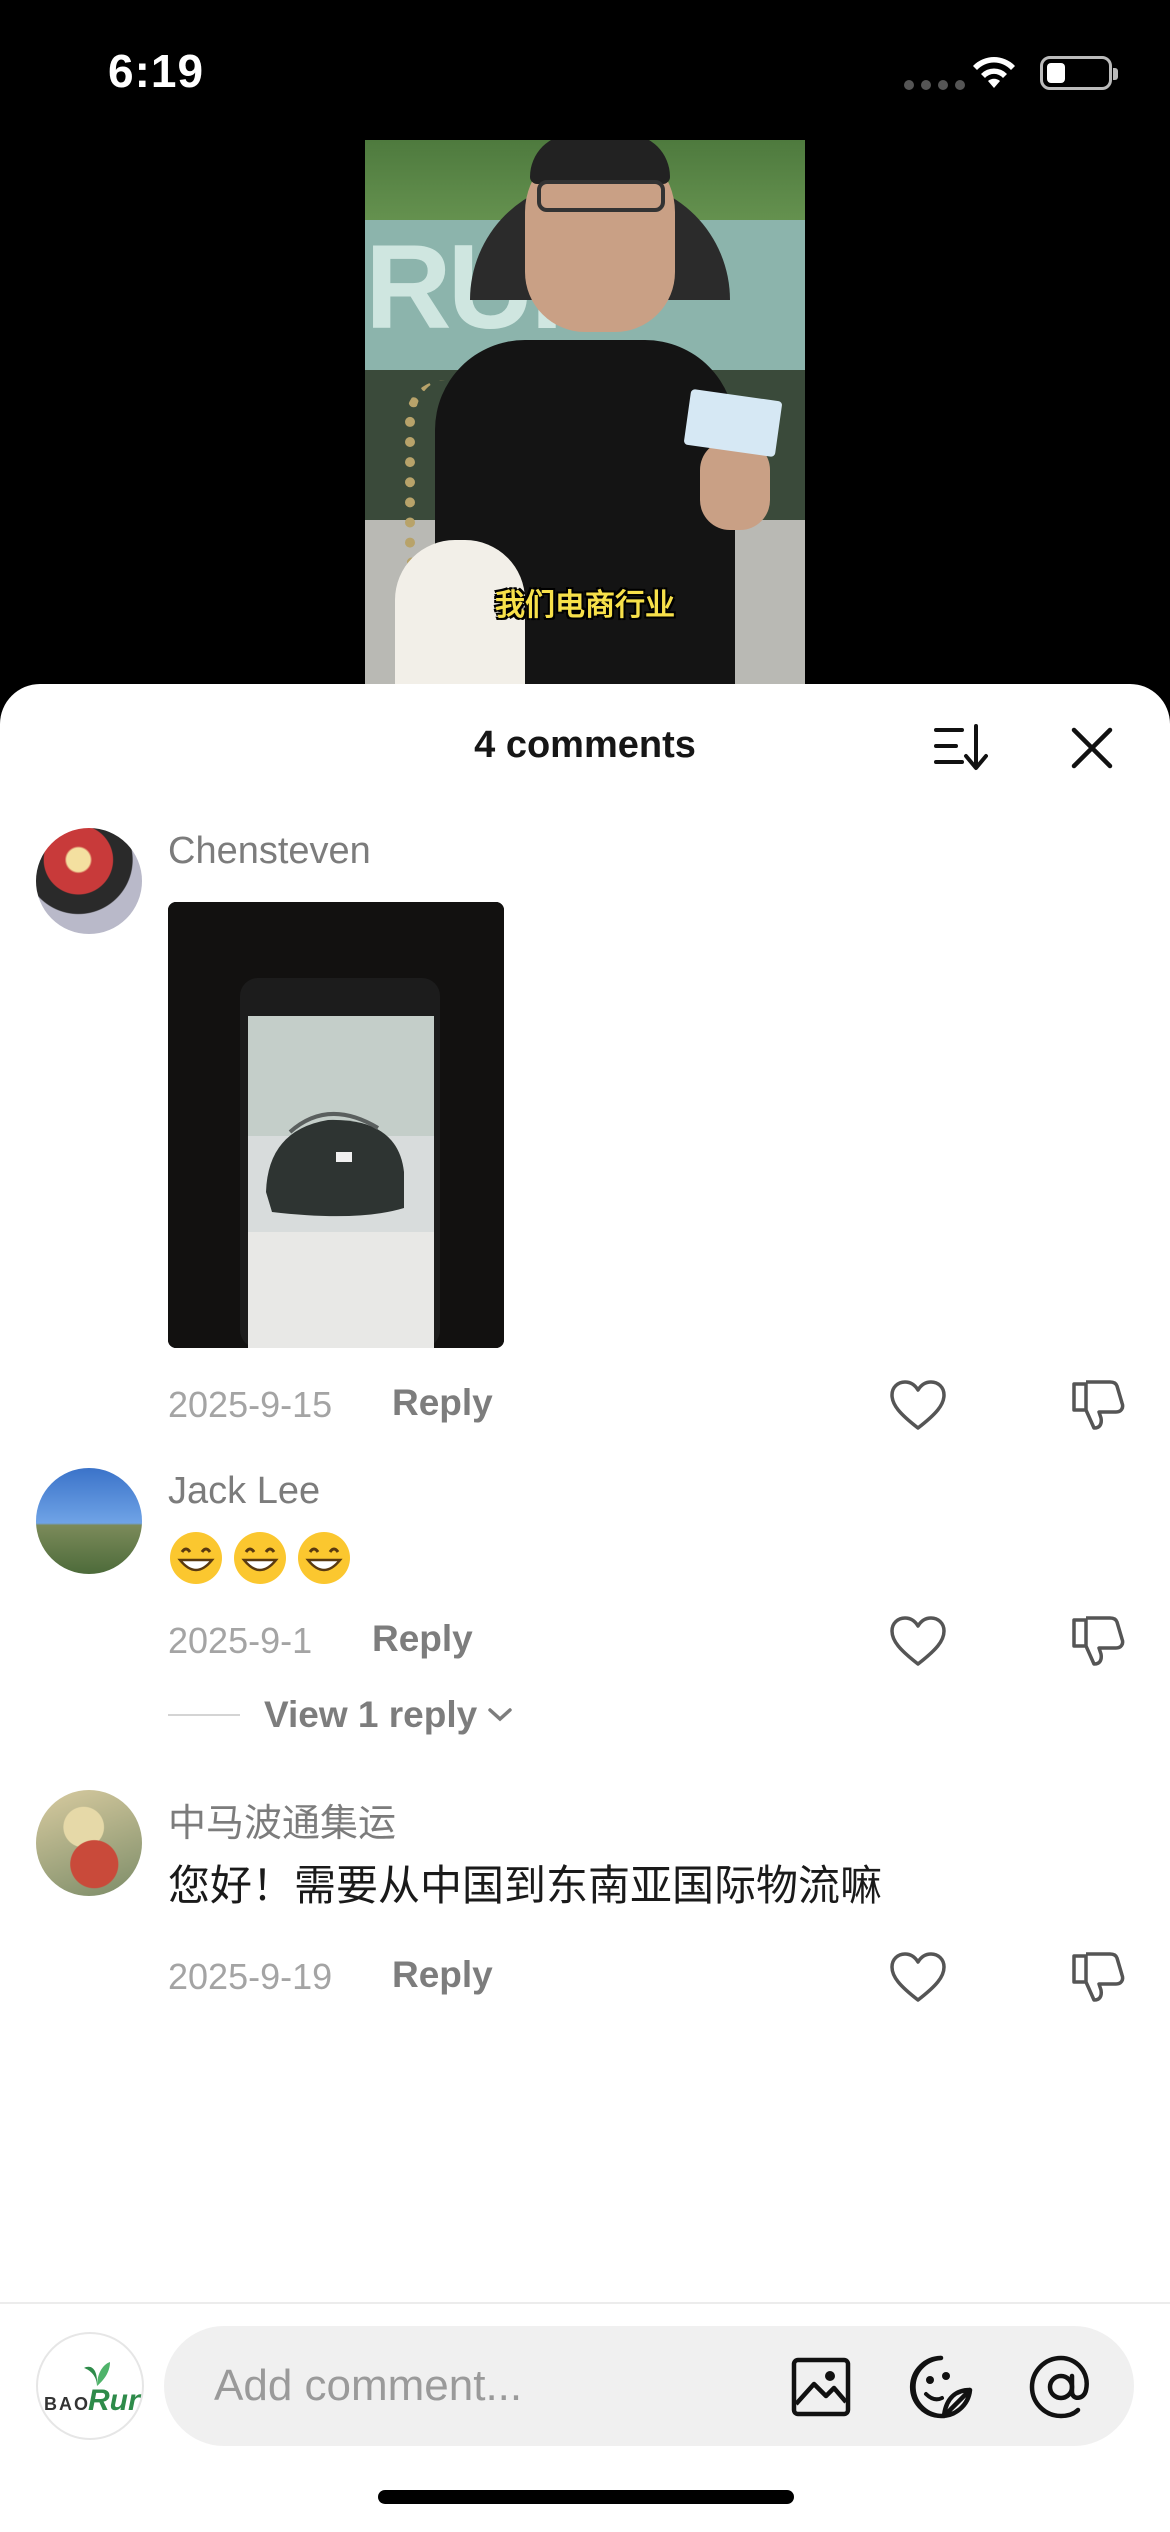  What do you see at coordinates (1079, 73) in the screenshot?
I see `battery-icon` at bounding box center [1079, 73].